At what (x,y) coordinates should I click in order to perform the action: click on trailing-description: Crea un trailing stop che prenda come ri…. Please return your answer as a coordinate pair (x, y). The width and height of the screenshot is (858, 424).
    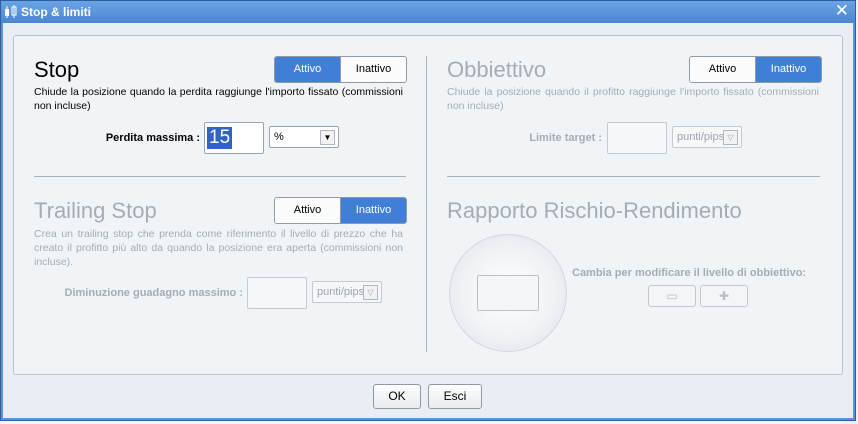
    Looking at the image, I should click on (218, 248).